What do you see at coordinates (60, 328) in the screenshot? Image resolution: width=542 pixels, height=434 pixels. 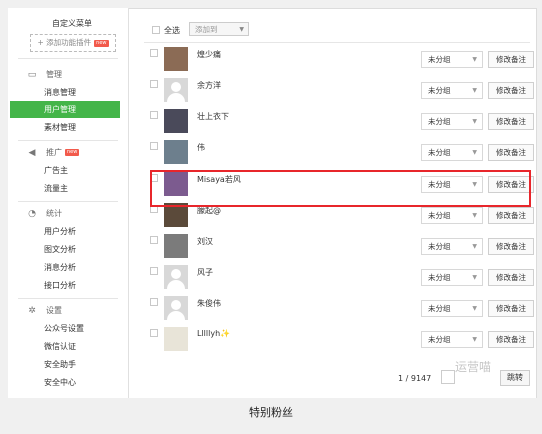 I see `sidebar-item-account-settings: 公众号设置` at bounding box center [60, 328].